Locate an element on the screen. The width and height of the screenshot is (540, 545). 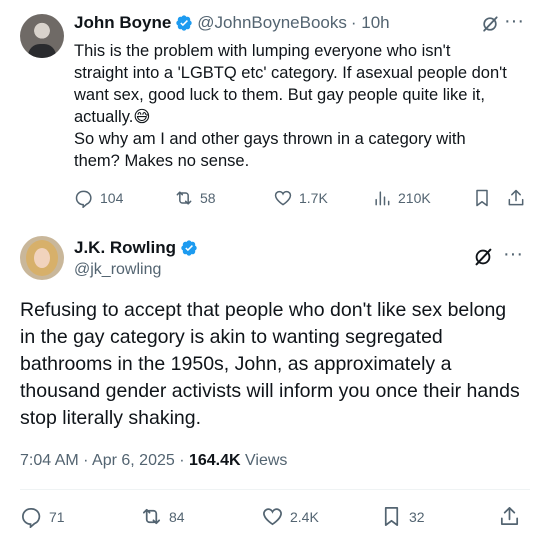
bookmark-count: 32 is located at coordinates (417, 516).